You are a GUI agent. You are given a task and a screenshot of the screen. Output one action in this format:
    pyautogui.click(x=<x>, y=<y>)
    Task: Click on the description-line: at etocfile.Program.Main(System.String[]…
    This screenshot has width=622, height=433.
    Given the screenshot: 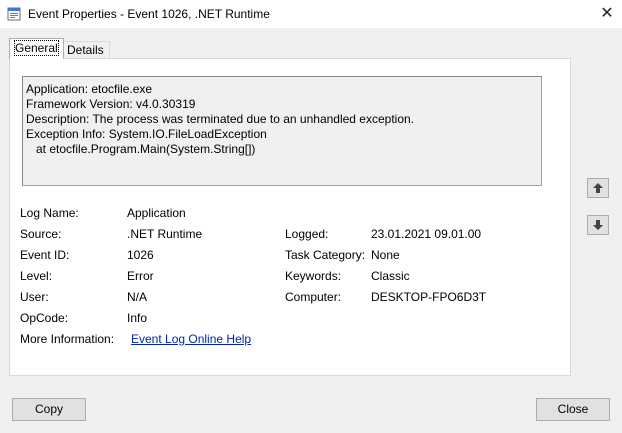 What is the action you would take?
    pyautogui.click(x=141, y=149)
    